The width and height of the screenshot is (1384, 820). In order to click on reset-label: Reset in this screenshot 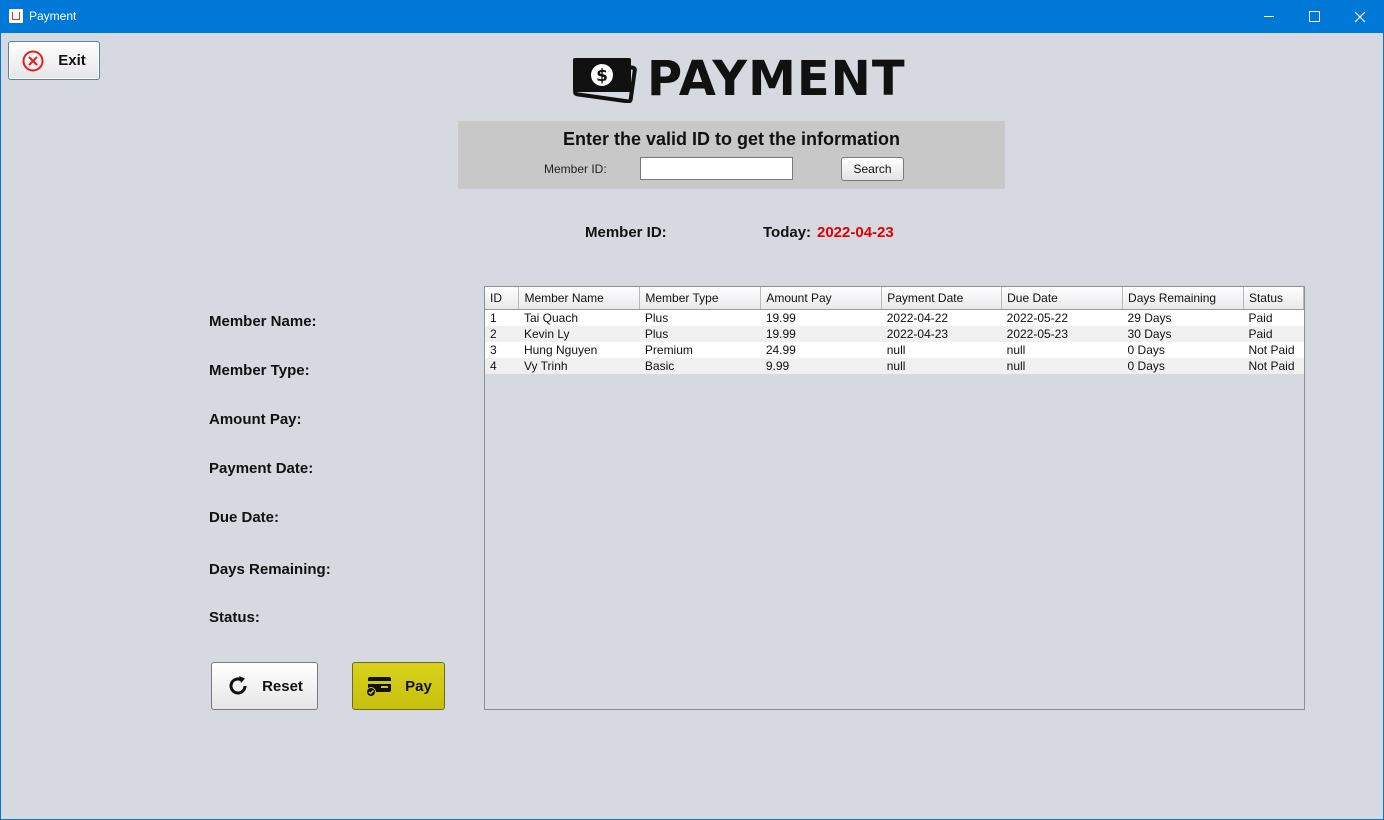, I will do `click(282, 686)`.